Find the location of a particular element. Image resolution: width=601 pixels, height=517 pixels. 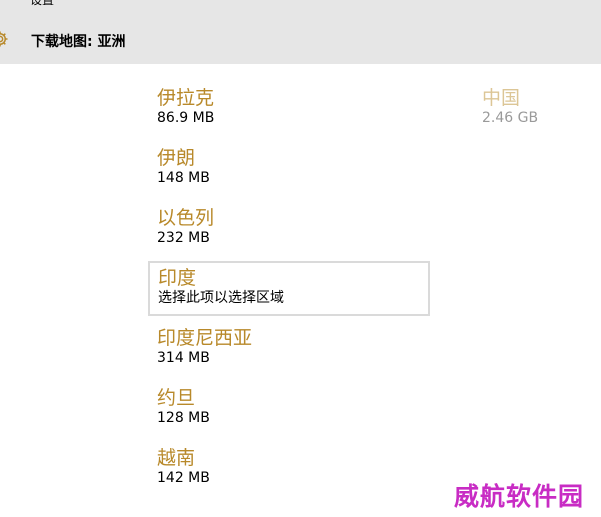

region-size: 232 MB is located at coordinates (183, 238).